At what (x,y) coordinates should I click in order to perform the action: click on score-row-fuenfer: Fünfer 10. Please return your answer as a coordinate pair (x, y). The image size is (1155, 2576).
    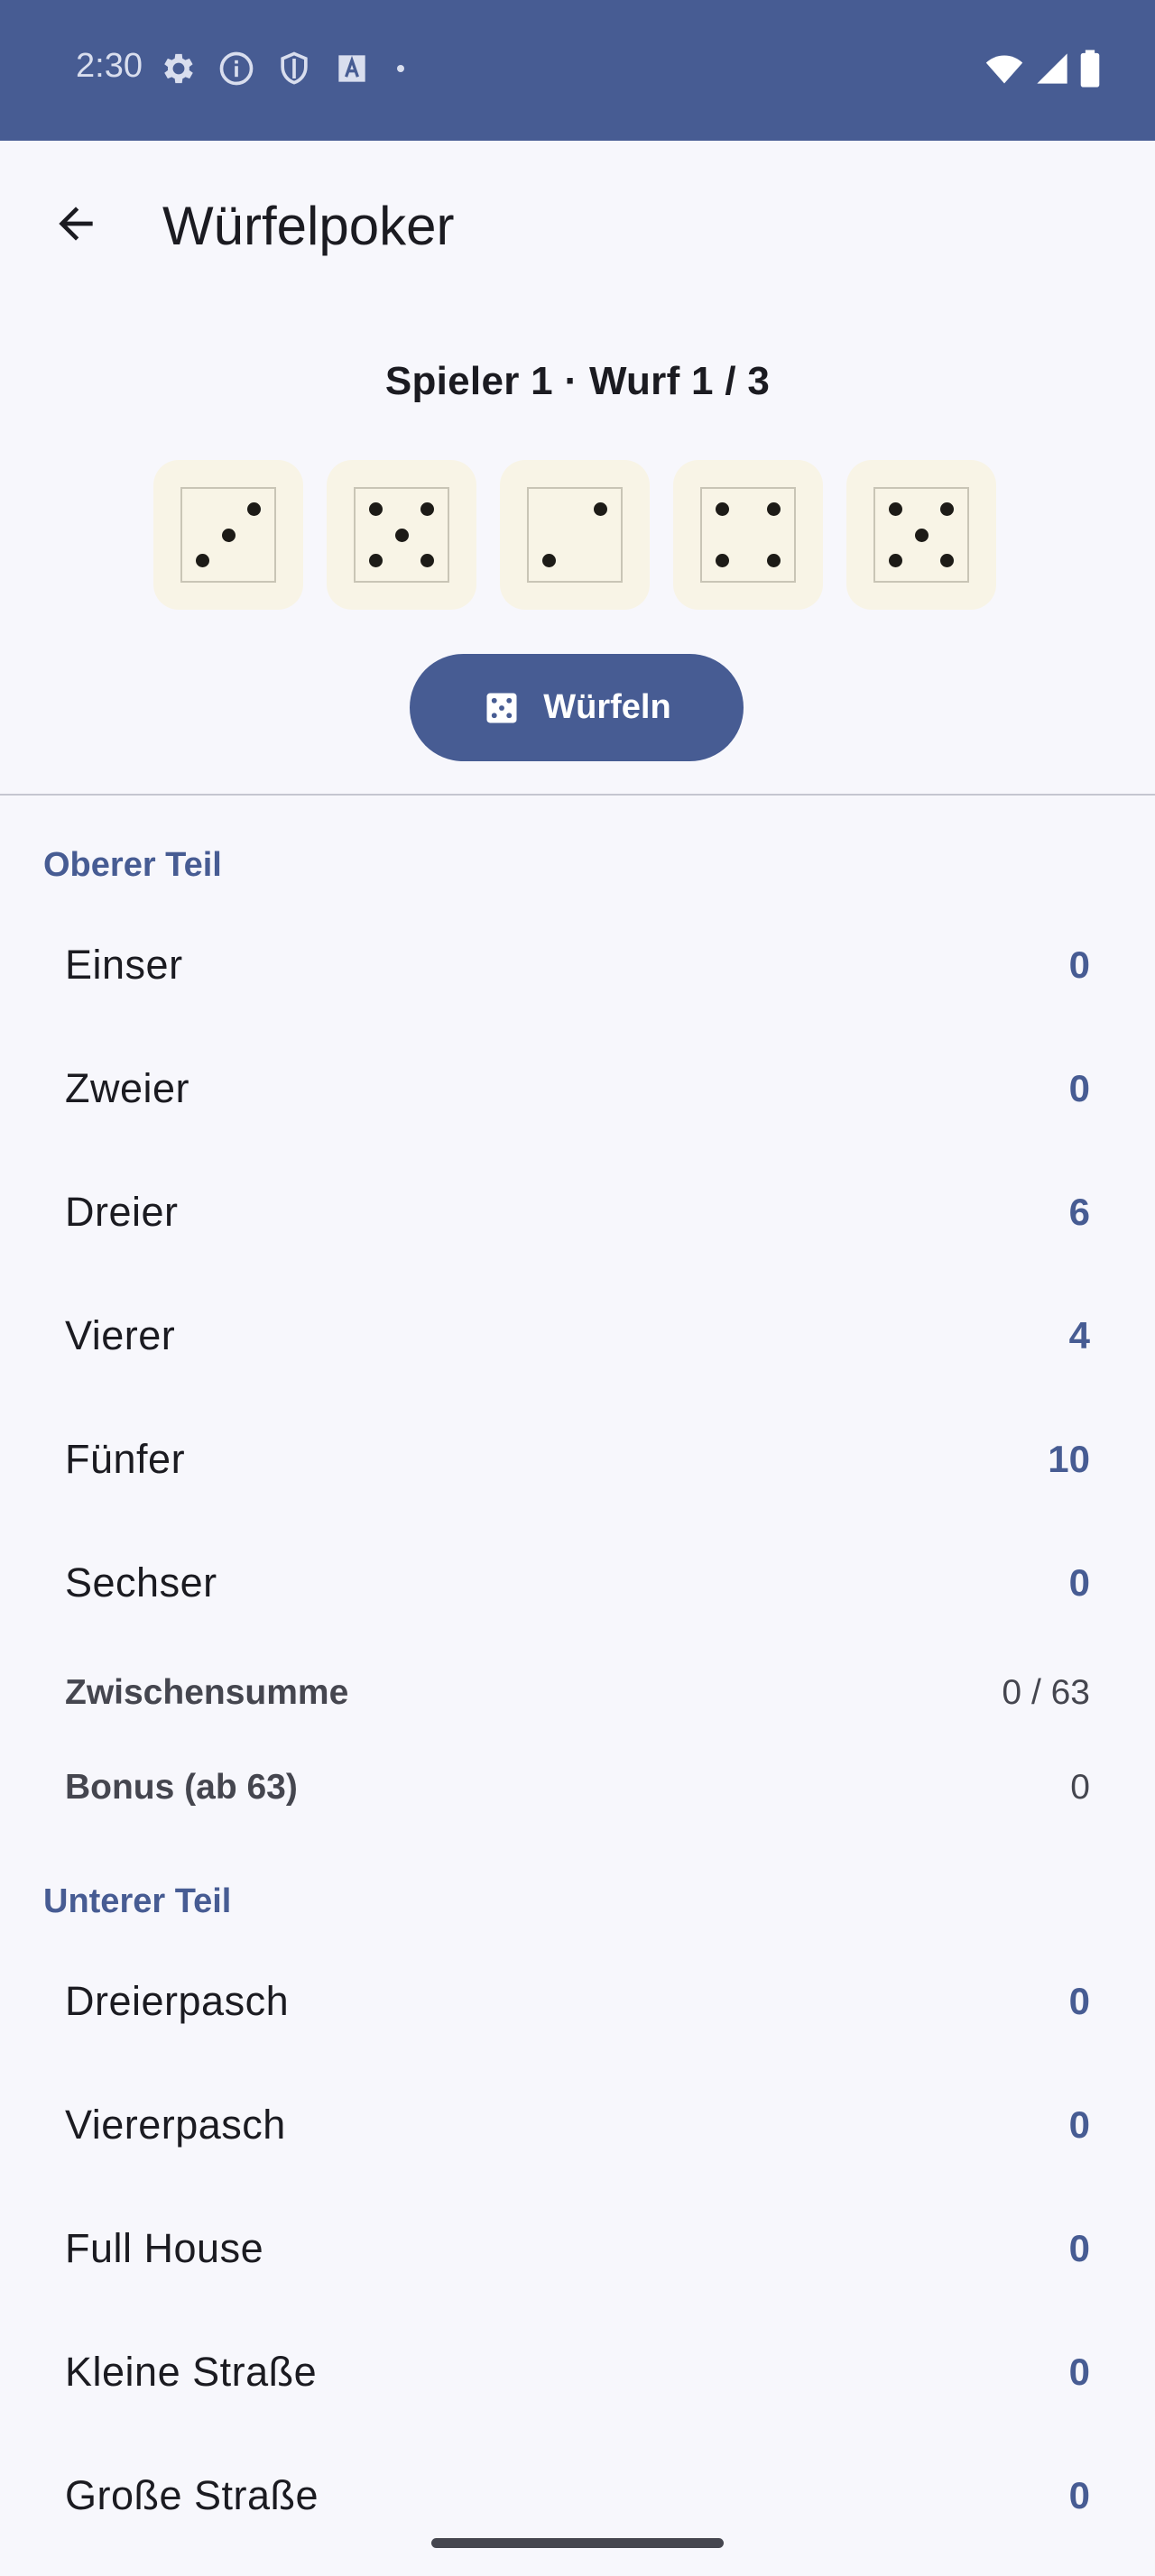
    Looking at the image, I should click on (577, 1460).